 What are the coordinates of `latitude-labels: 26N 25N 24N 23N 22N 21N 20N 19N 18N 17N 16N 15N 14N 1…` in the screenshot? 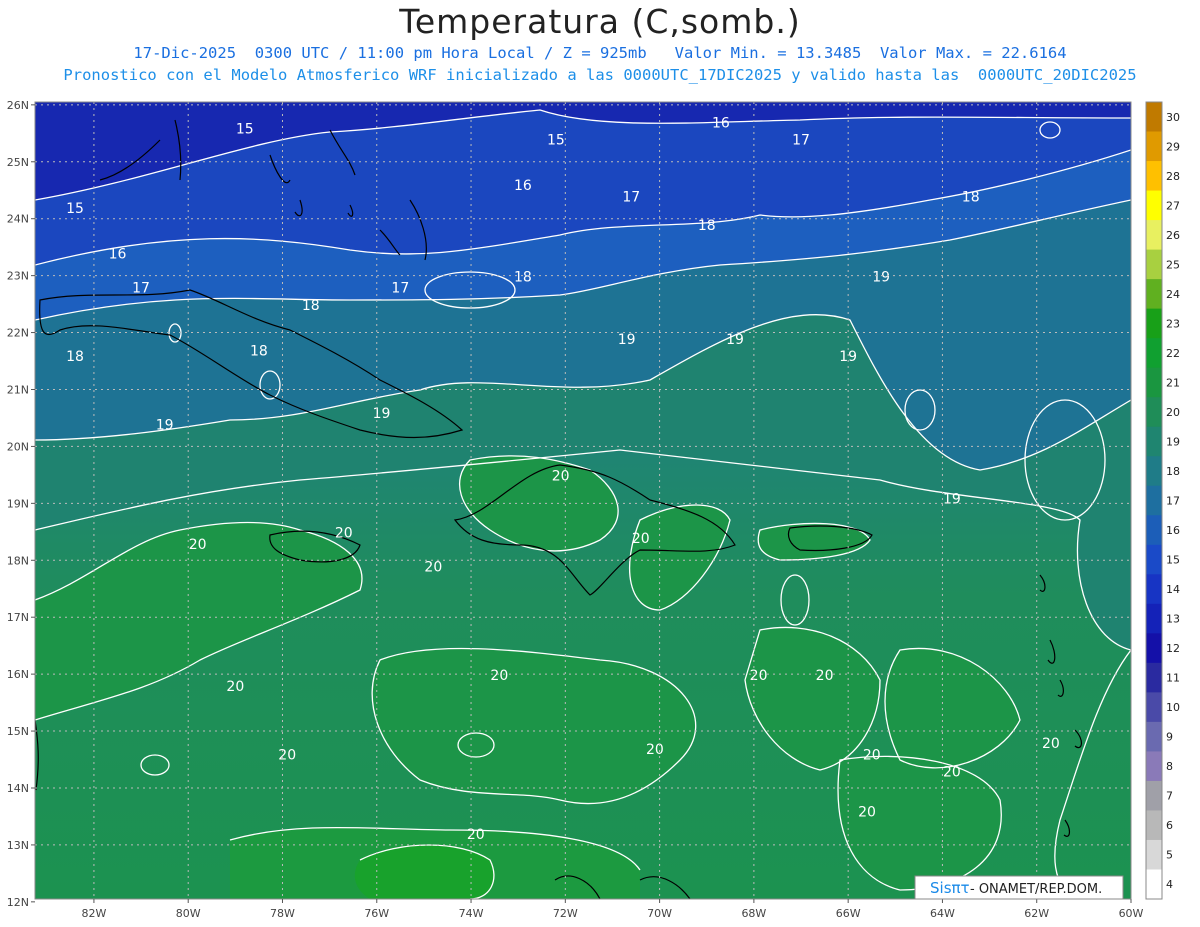 It's located at (21, 504).